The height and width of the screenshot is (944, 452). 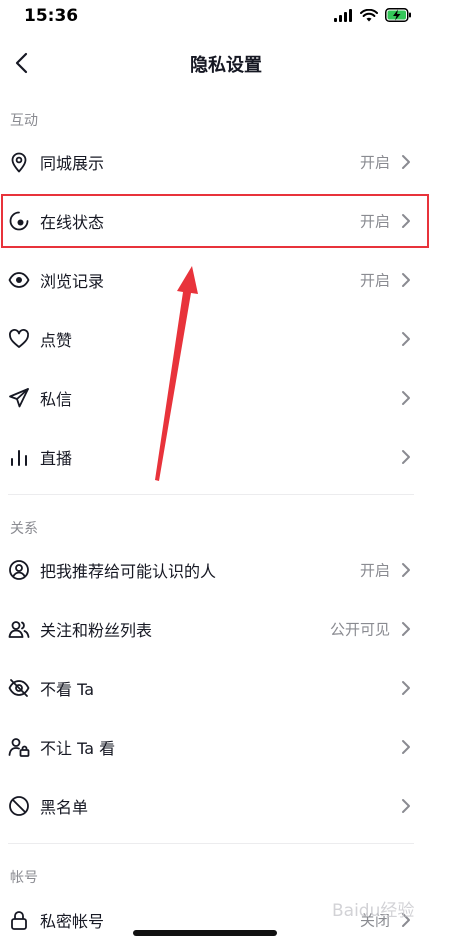 I want to click on status-icons, so click(x=373, y=15).